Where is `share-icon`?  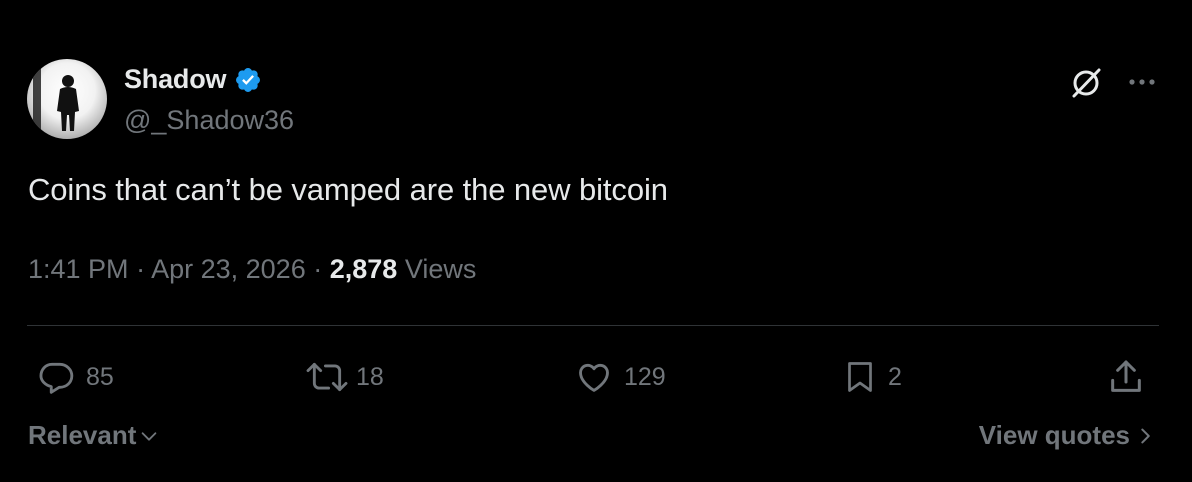
share-icon is located at coordinates (1126, 376).